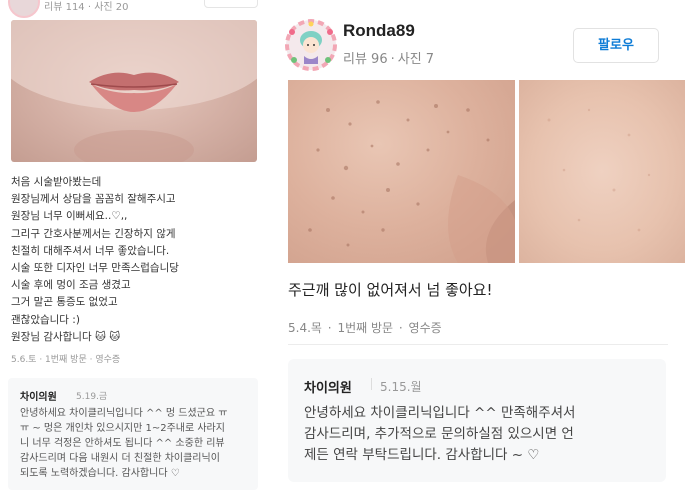 Image resolution: width=685 pixels, height=500 pixels. I want to click on visit-count: 1번째 방문, so click(365, 328).